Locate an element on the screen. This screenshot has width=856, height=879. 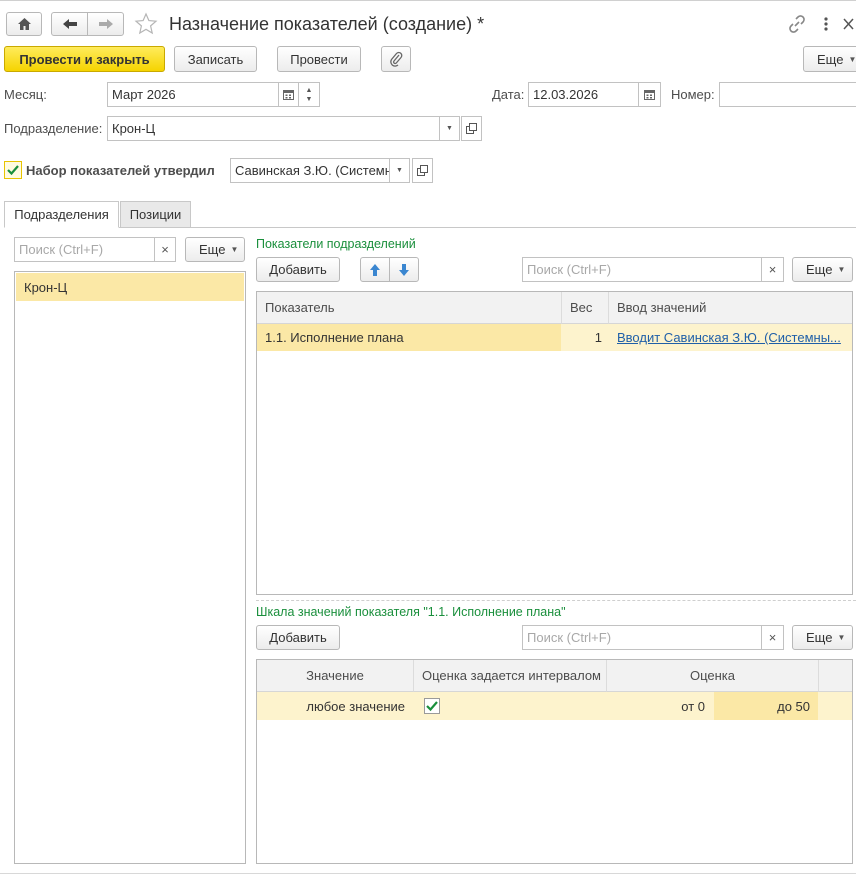
scale-more-label: Еще is located at coordinates (819, 637).